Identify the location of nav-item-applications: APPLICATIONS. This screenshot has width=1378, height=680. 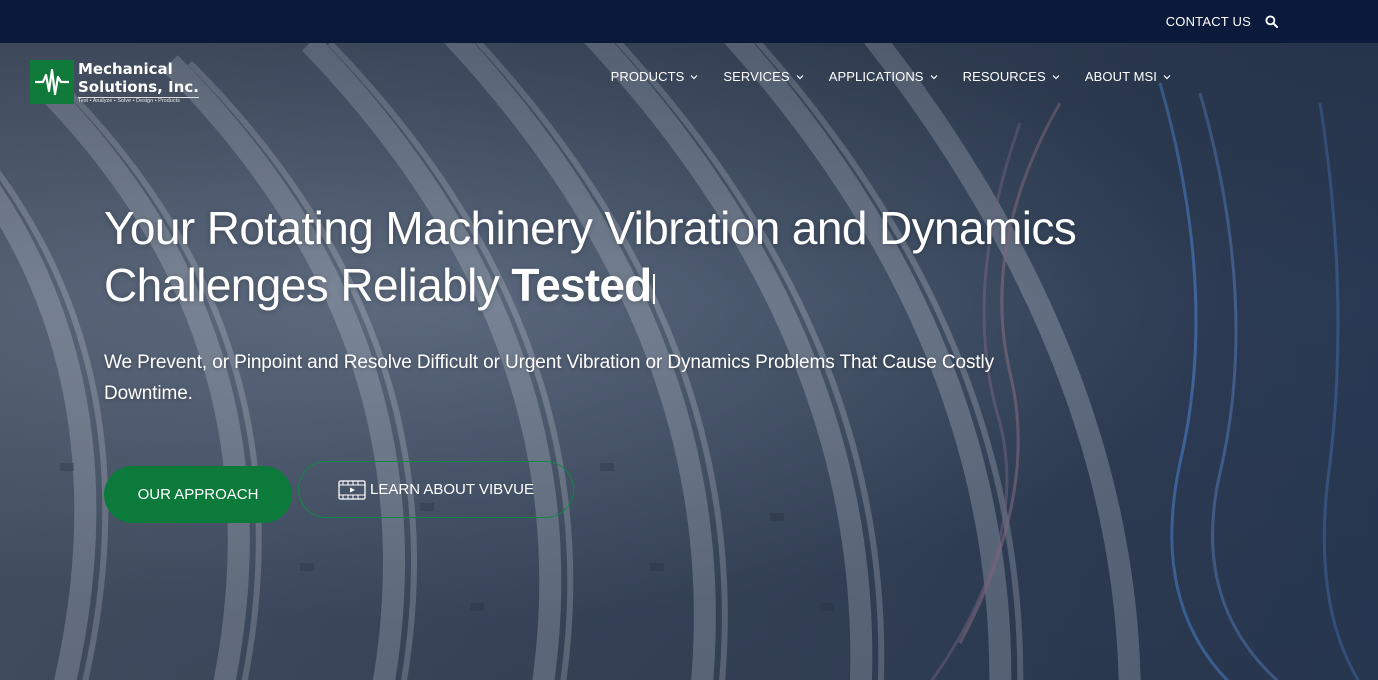
(883, 76).